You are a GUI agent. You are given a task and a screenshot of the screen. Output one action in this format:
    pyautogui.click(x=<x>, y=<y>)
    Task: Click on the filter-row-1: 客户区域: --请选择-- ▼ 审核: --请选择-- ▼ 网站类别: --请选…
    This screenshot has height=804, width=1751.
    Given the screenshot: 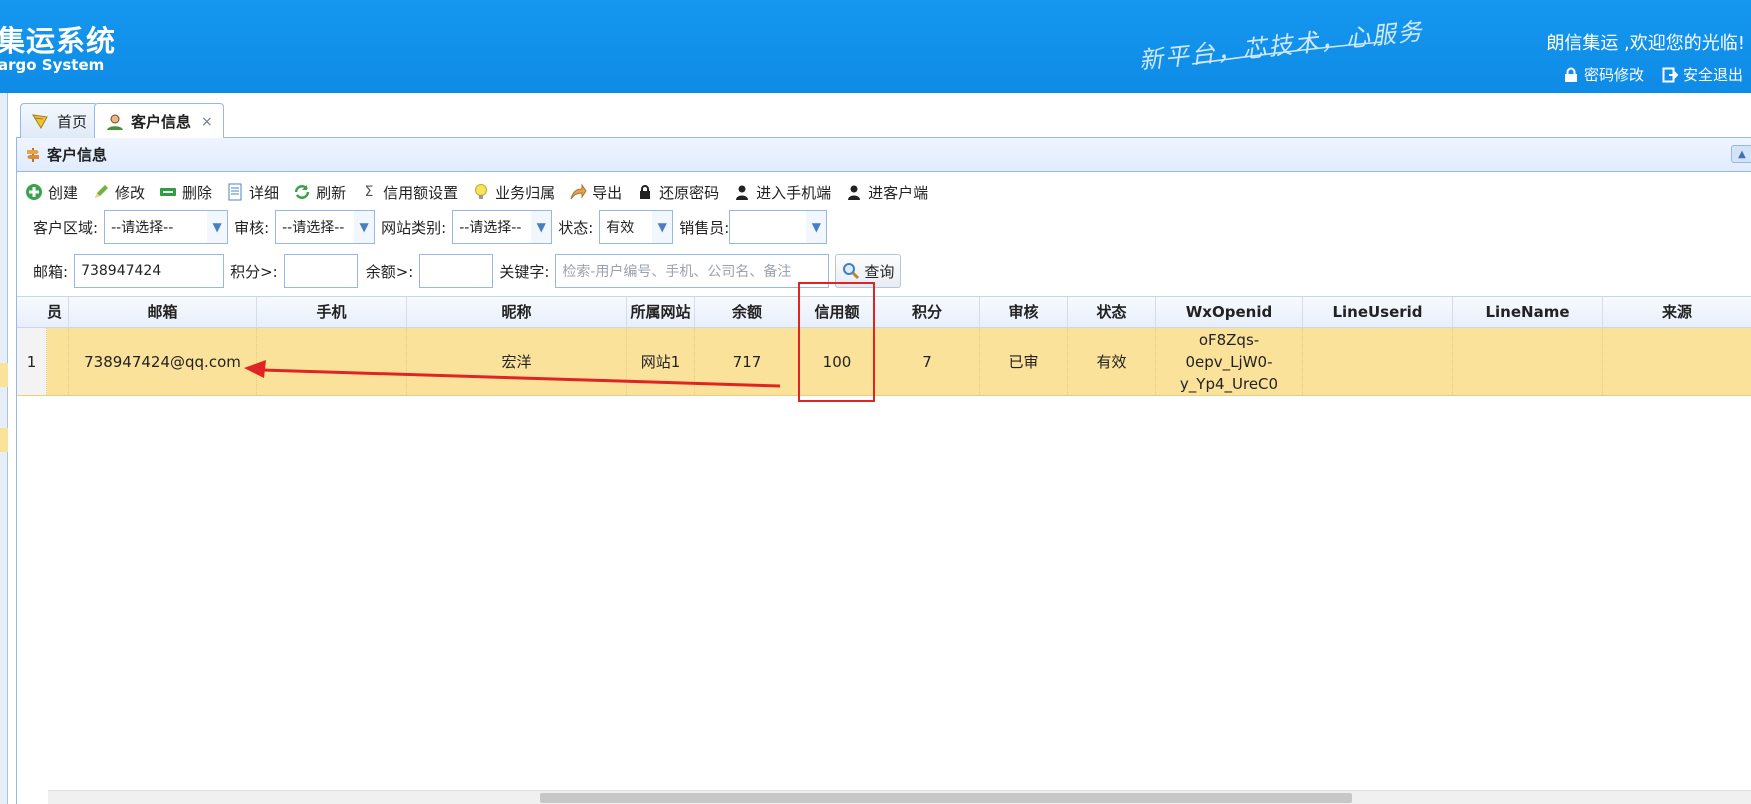 What is the action you would take?
    pyautogui.click(x=427, y=227)
    